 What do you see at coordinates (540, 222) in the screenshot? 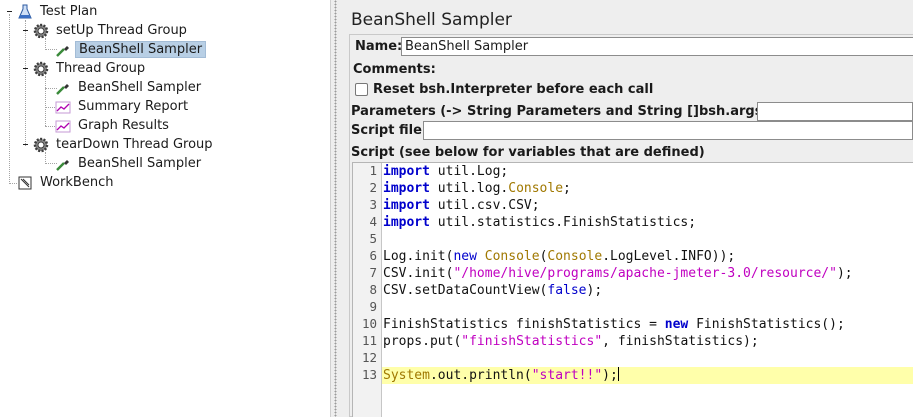
I see `code-line: import util.statistics.FinishStatistics;` at bounding box center [540, 222].